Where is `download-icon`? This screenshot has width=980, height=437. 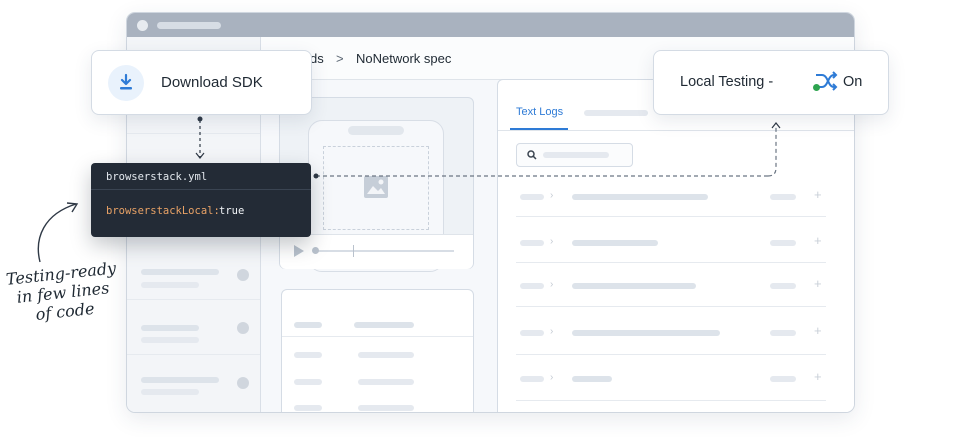
download-icon is located at coordinates (126, 81).